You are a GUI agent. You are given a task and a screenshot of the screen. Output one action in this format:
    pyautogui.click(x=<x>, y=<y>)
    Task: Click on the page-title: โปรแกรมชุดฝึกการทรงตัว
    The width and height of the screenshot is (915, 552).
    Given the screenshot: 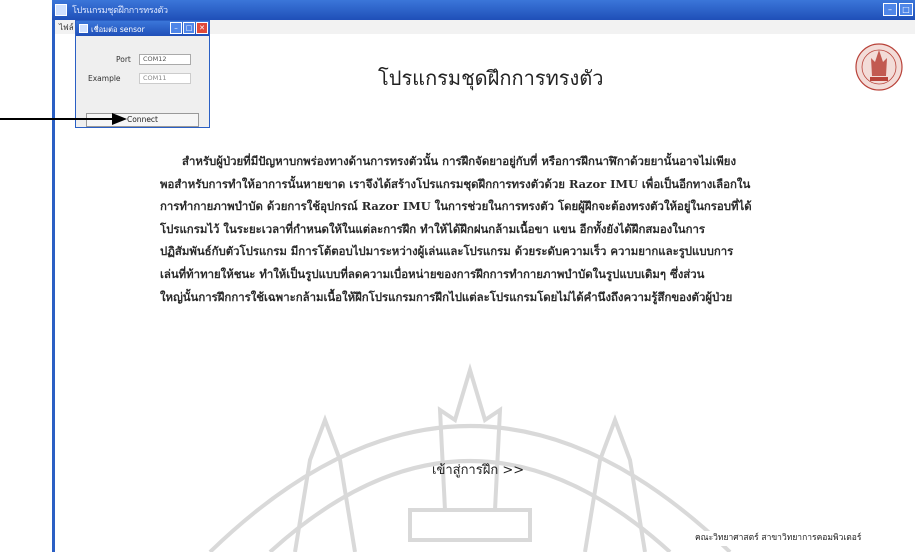 What is the action you would take?
    pyautogui.click(x=491, y=78)
    